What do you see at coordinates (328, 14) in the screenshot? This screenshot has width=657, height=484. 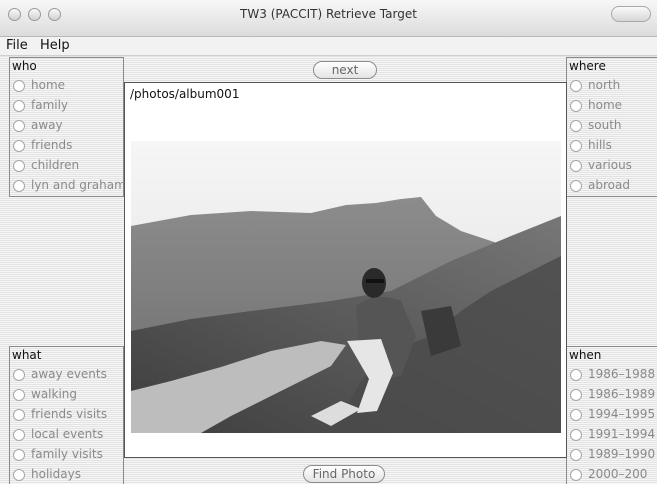 I see `window-title: TW3 (PACCIT) Retrieve Target` at bounding box center [328, 14].